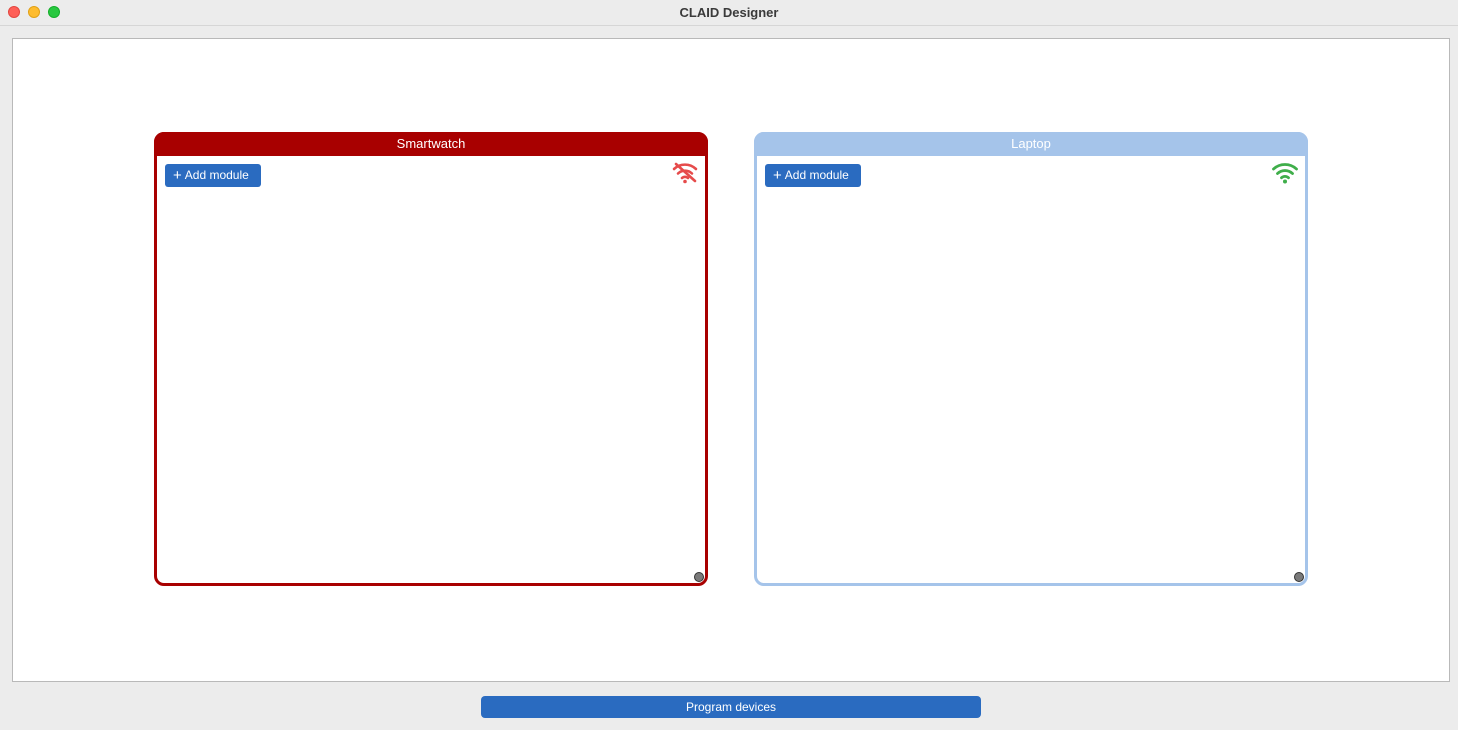  I want to click on title-bar: CLAID Designer, so click(729, 13).